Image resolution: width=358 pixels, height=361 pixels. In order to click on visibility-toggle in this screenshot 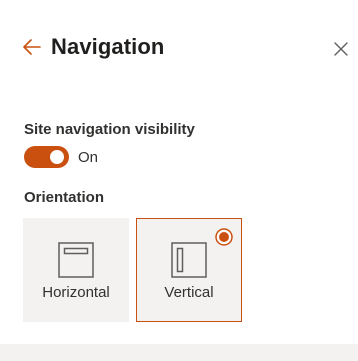, I will do `click(46, 157)`.